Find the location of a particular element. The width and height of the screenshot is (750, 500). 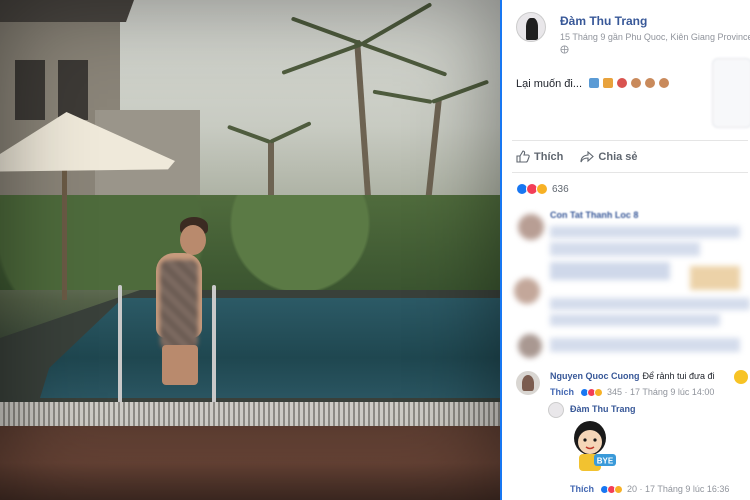

reply-avatar is located at coordinates (556, 410).